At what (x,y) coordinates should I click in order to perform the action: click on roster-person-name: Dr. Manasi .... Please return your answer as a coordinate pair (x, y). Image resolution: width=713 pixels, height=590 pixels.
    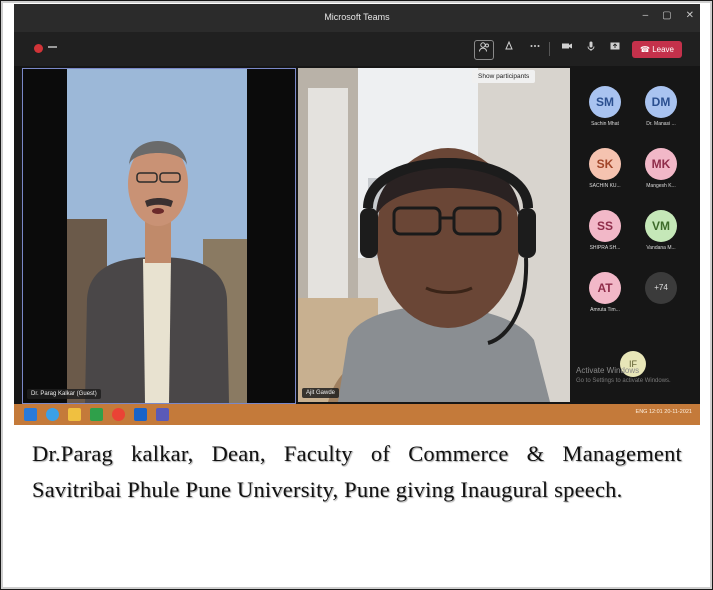
    Looking at the image, I should click on (661, 124).